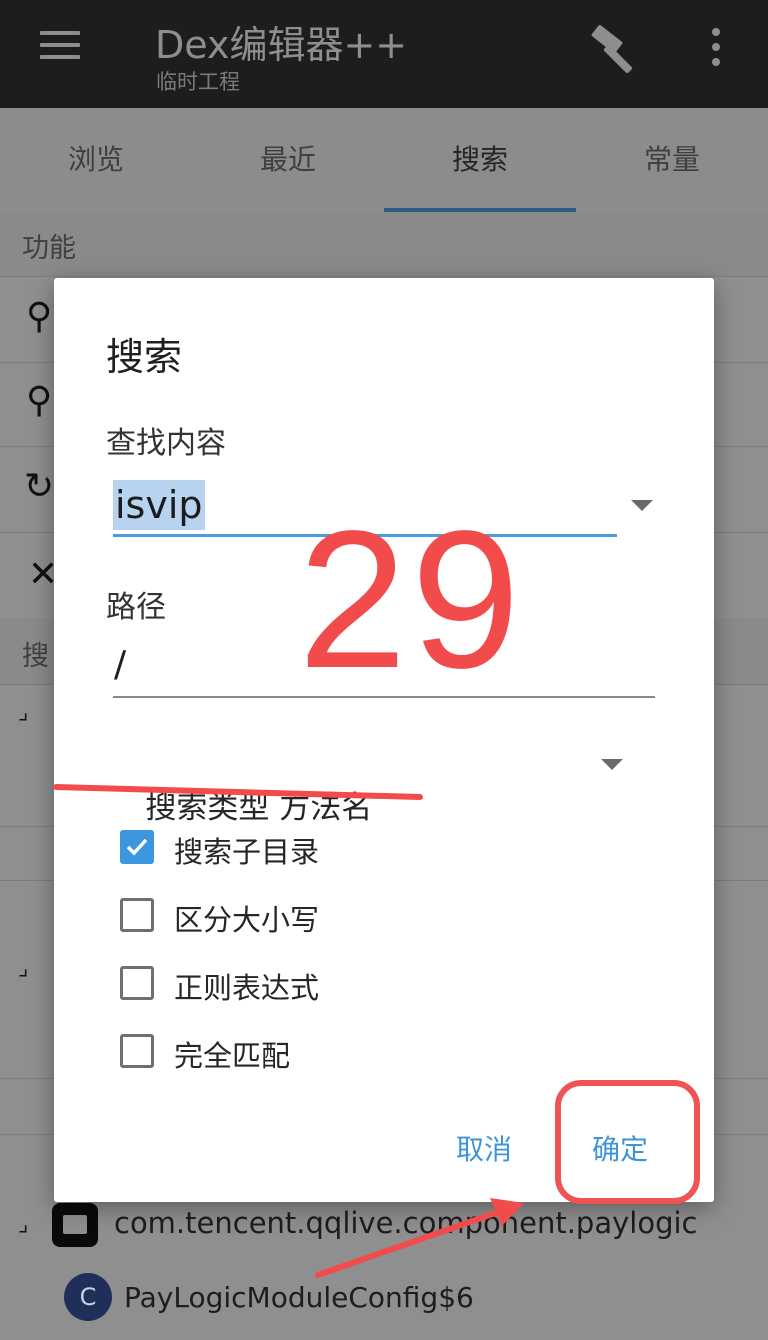 The height and width of the screenshot is (1340, 768). I want to click on app-title: Dex编辑器++, so click(281, 45).